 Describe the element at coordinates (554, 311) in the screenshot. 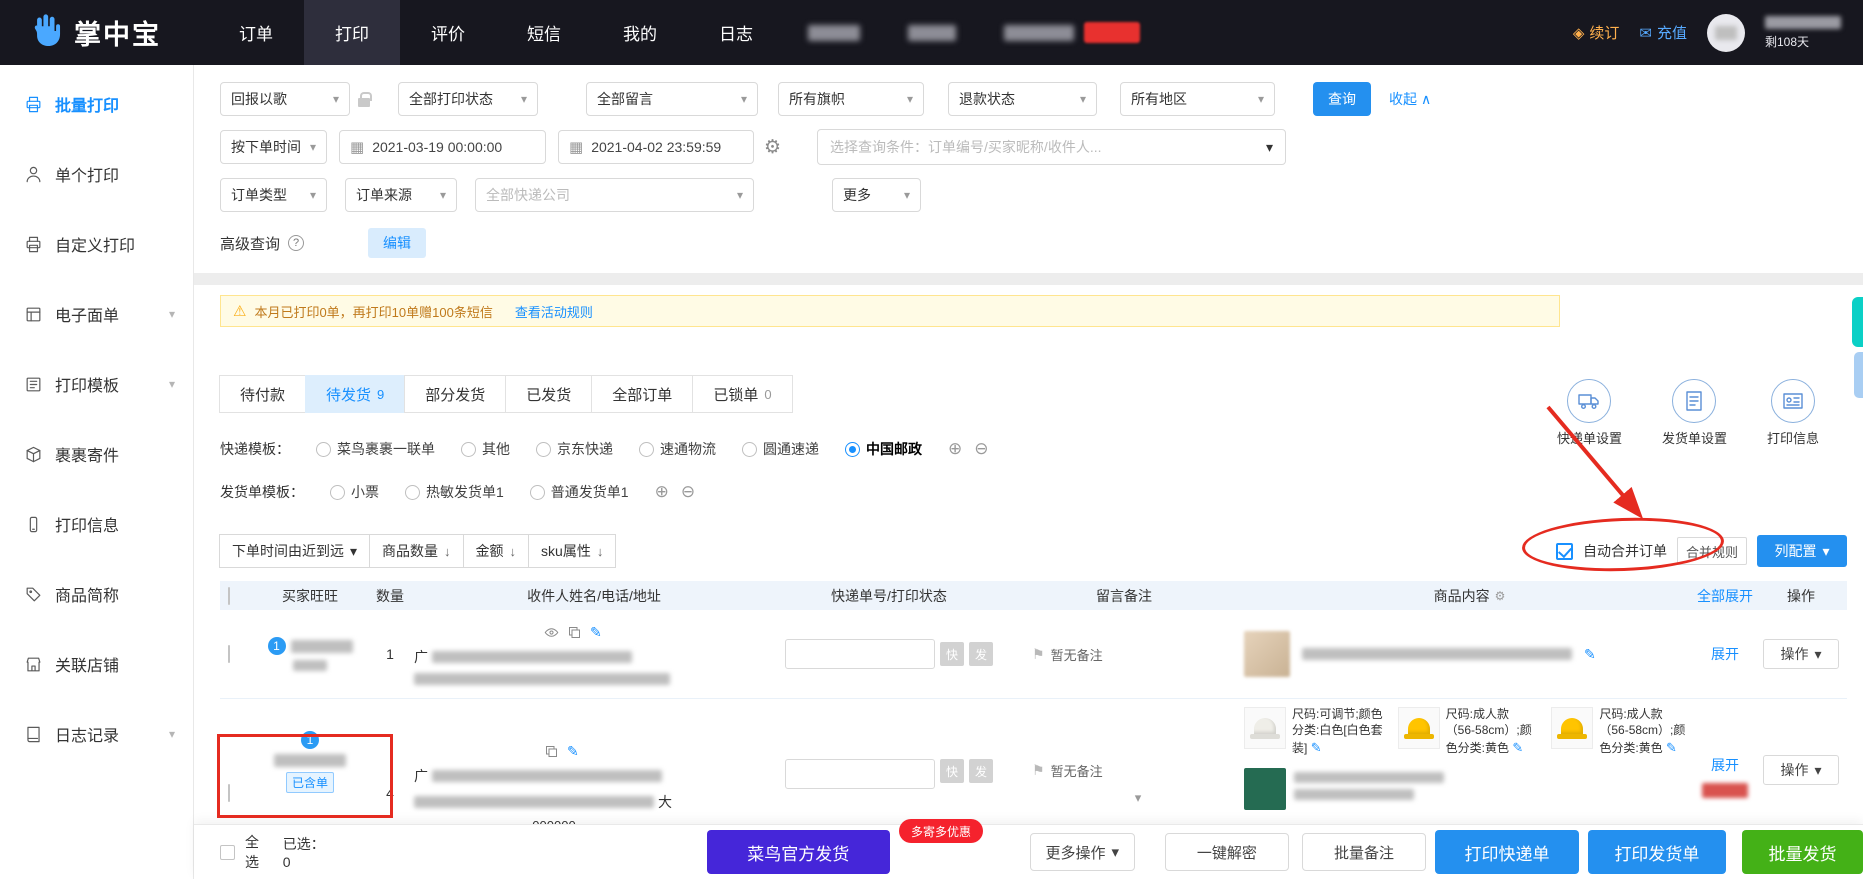

I see `activity-rules-link: 查看活动规则` at that location.